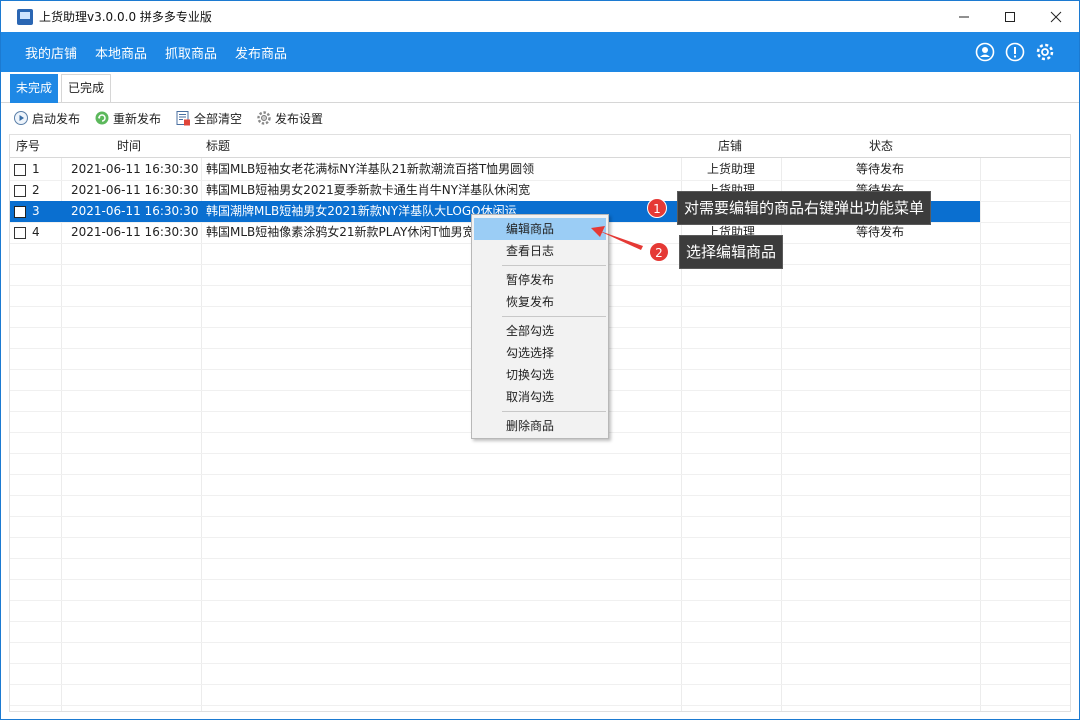  Describe the element at coordinates (540, 353) in the screenshot. I see `ctx-check-selected: 勾选选择` at that location.